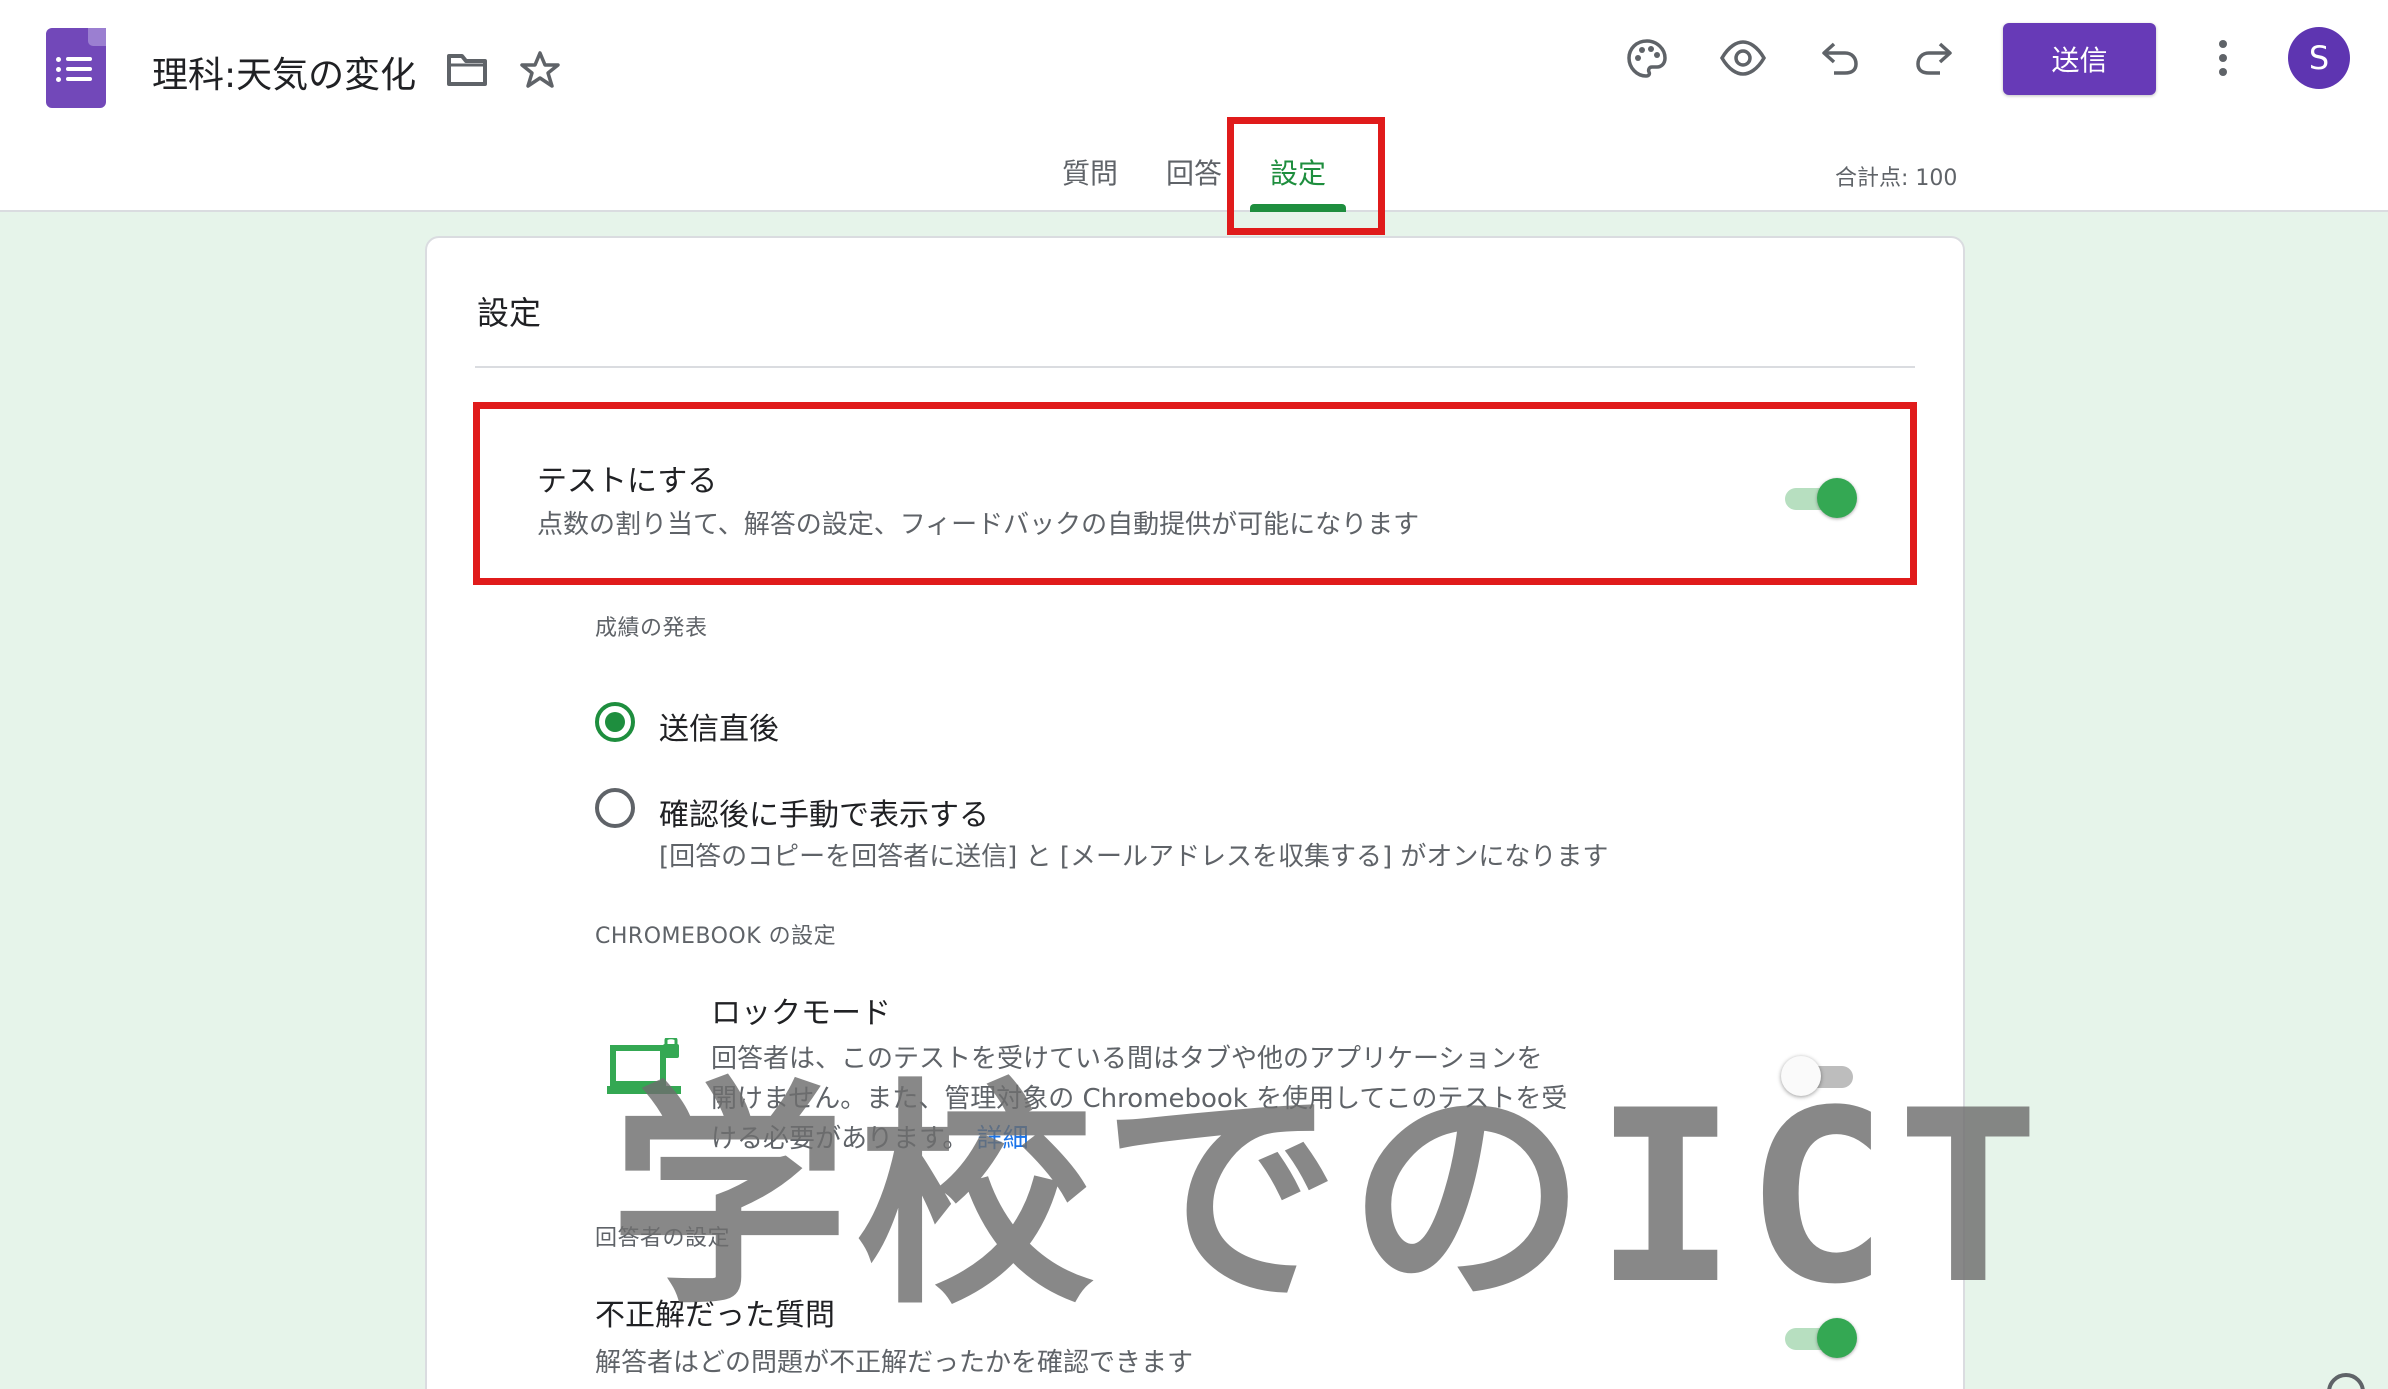 The height and width of the screenshot is (1389, 2388). I want to click on watermark-text: 学校でのICT, so click(1329, 1198).